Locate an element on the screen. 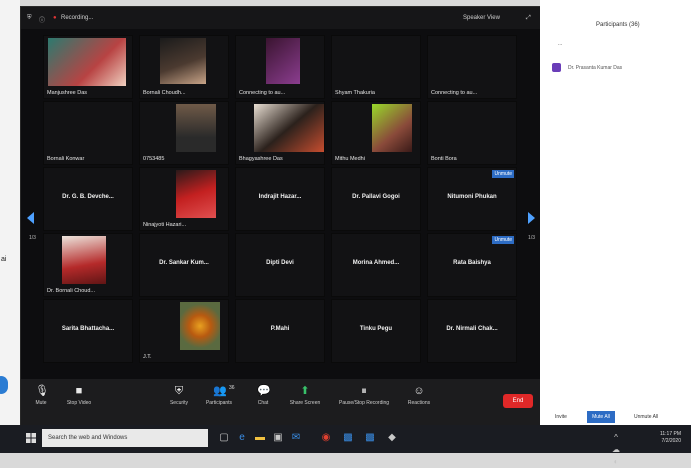 The width and height of the screenshot is (691, 468). participant-tile: Bornali Konwar is located at coordinates (88, 133).